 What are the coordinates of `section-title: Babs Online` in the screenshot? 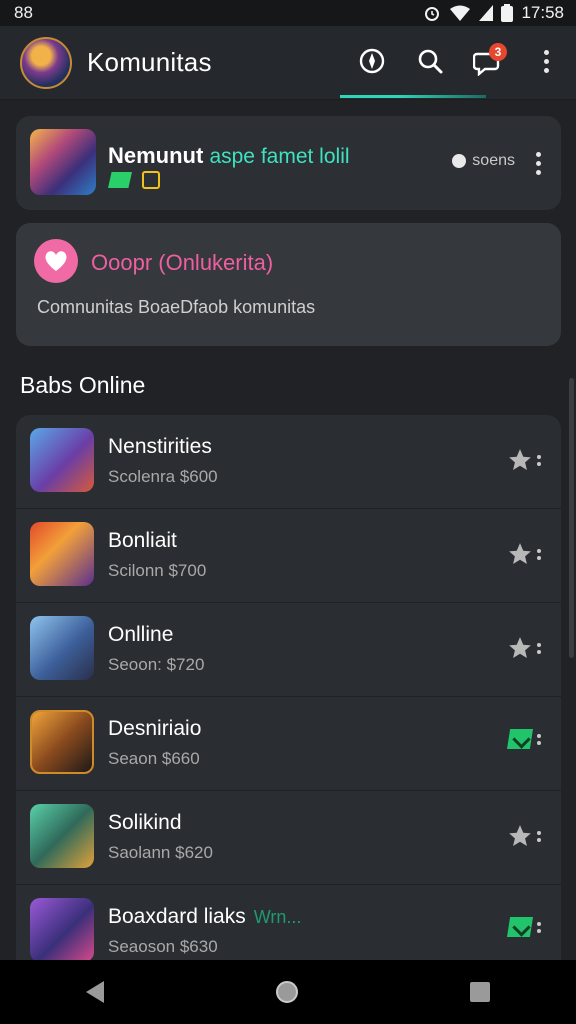 It's located at (83, 385).